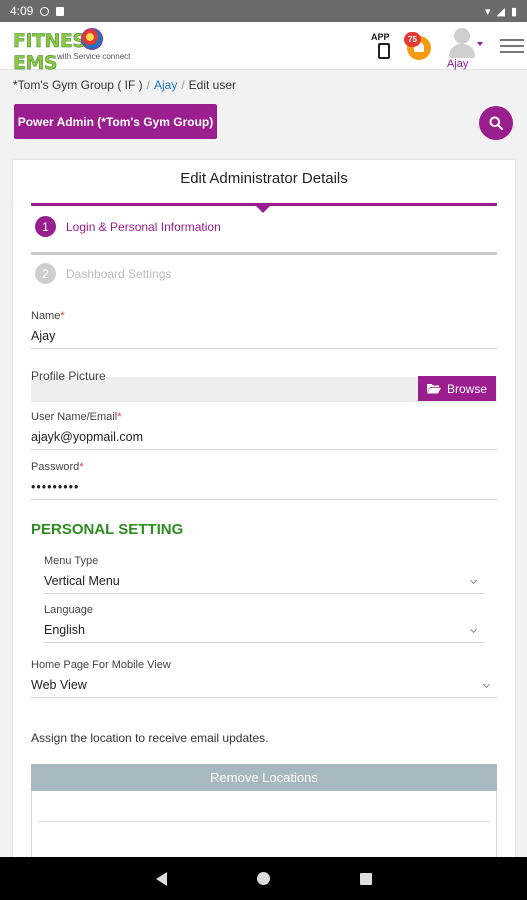 This screenshot has width=527, height=900. Describe the element at coordinates (264, 417) in the screenshot. I see `email-label: User Name/Email*` at that location.